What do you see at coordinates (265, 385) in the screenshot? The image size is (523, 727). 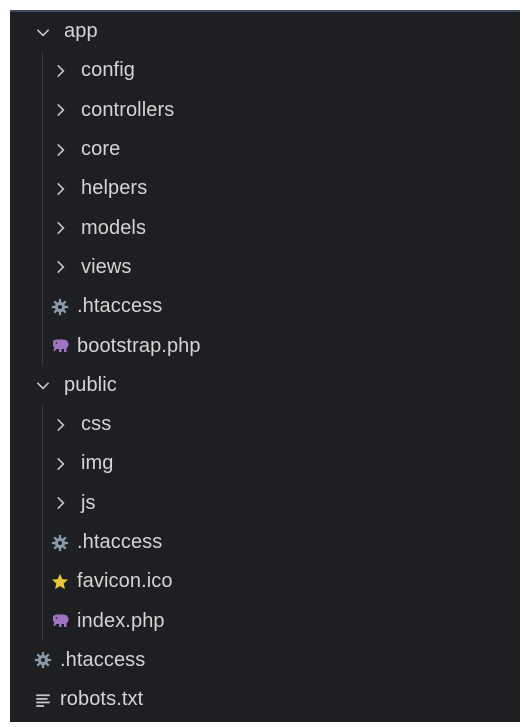 I see `folder-item-public: public` at bounding box center [265, 385].